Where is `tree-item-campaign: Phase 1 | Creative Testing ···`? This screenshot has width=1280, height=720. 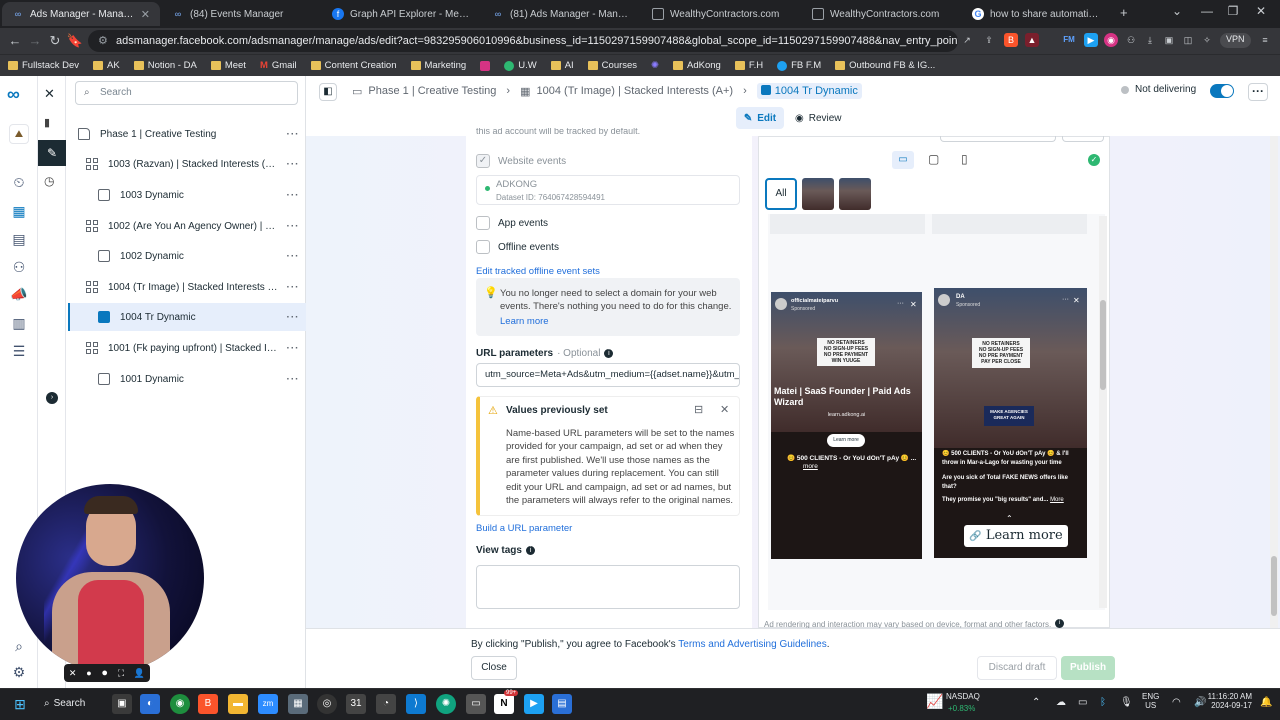
tree-item-campaign: Phase 1 | Creative Testing ··· is located at coordinates (187, 134).